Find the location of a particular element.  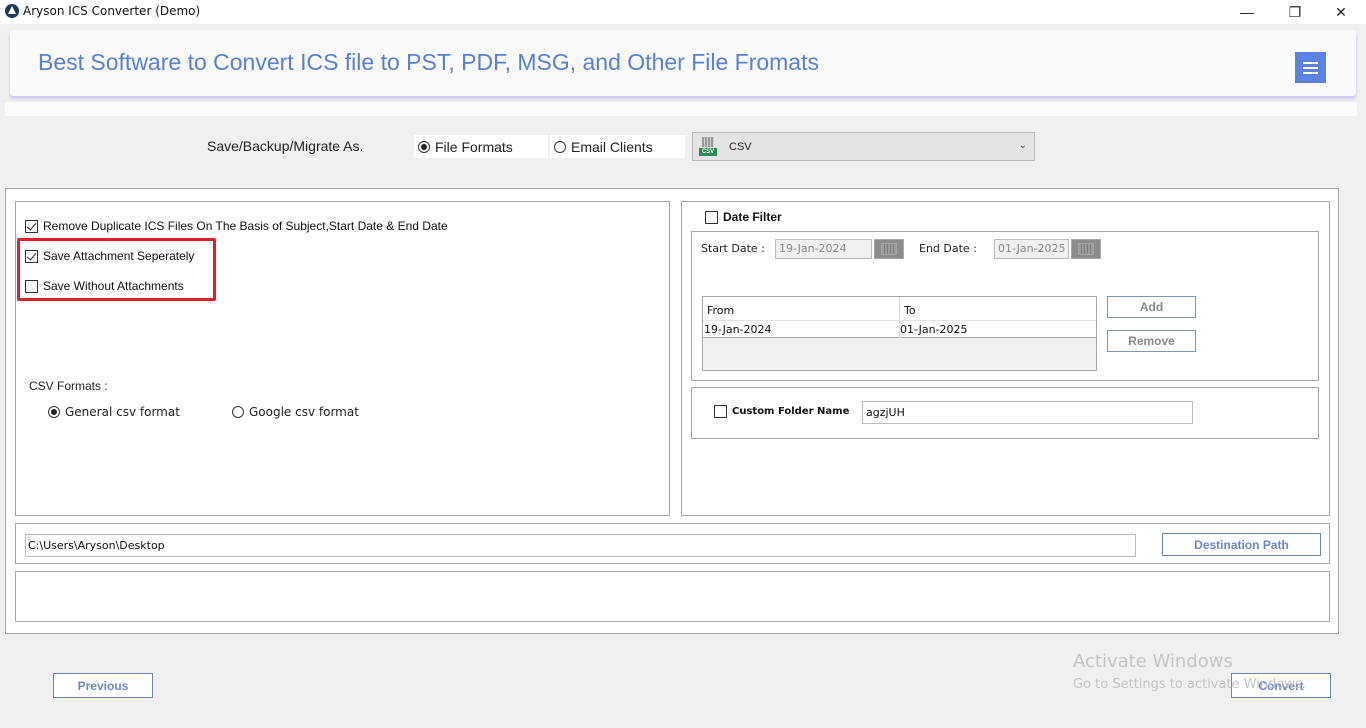

date-filter-label: Date Filter is located at coordinates (752, 217).